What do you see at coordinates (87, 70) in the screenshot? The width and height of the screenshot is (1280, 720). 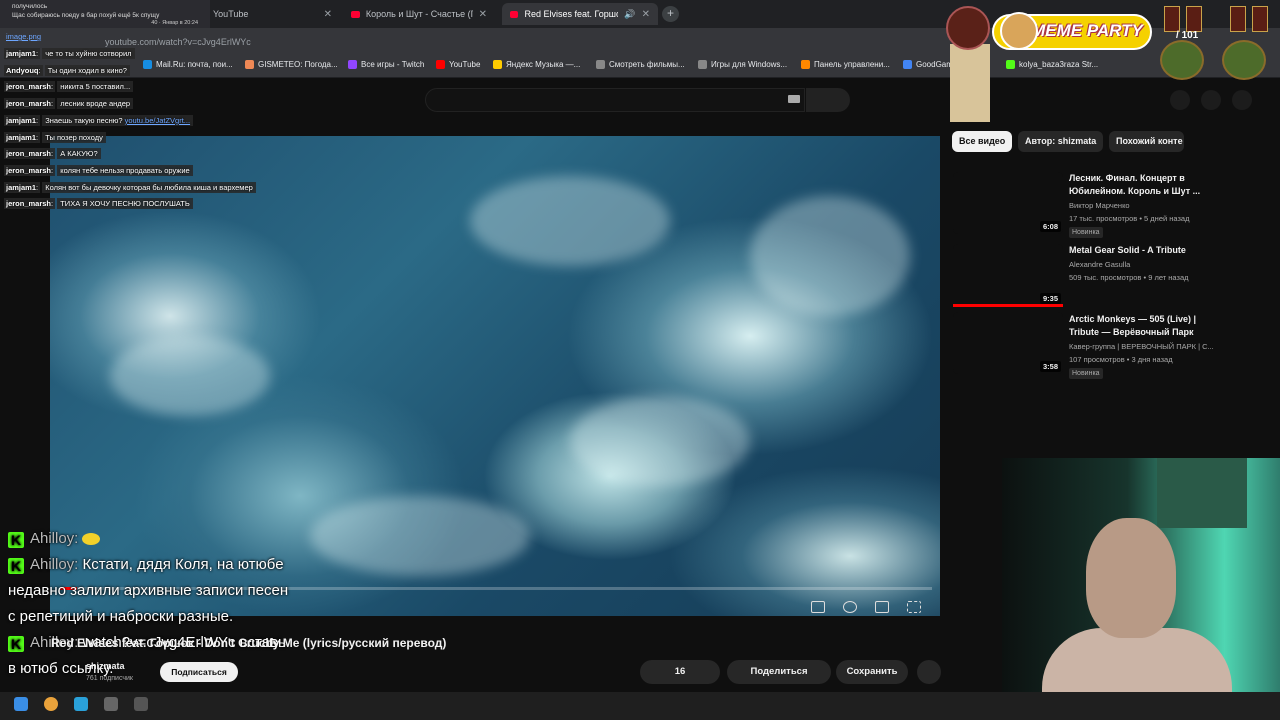 I see `chat-text: Ты один ходил в кино?` at bounding box center [87, 70].